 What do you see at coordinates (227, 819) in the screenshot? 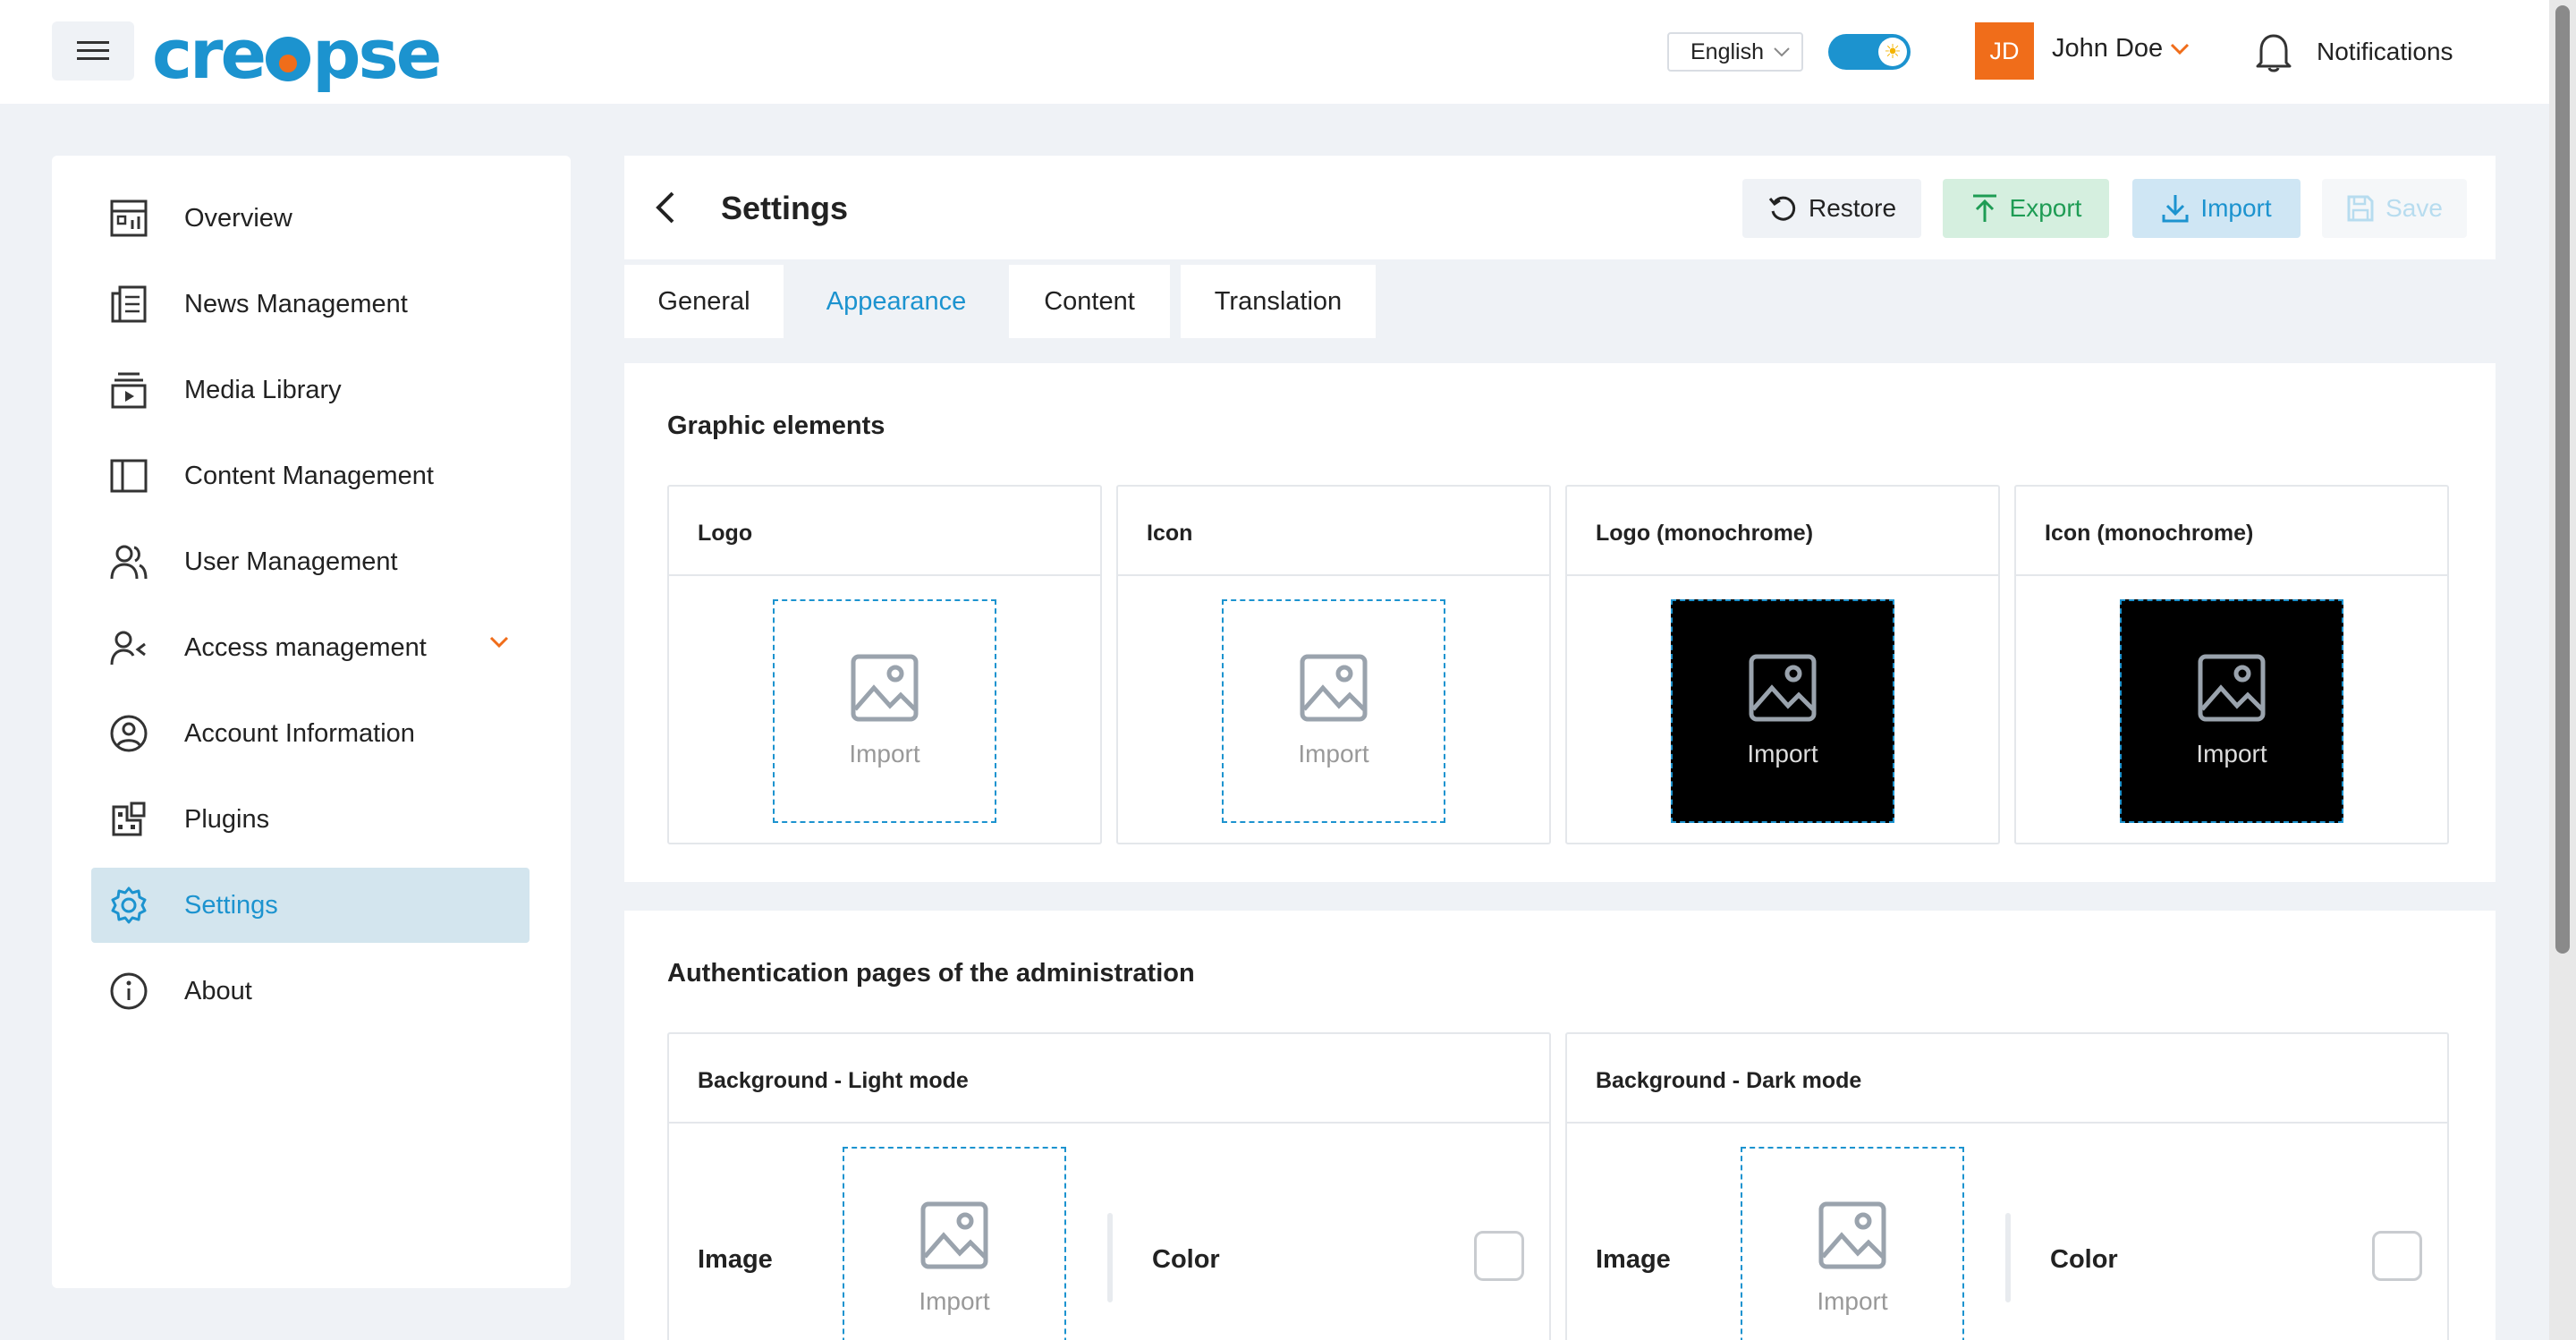
I see `sidebar-item-label: Plugins` at bounding box center [227, 819].